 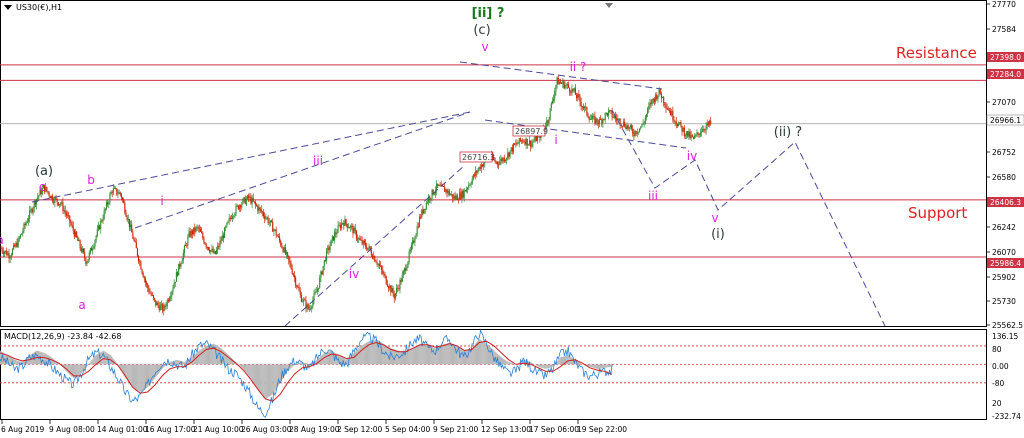 What do you see at coordinates (408, 429) in the screenshot?
I see `time-tick-label: 5 Sep 04:00` at bounding box center [408, 429].